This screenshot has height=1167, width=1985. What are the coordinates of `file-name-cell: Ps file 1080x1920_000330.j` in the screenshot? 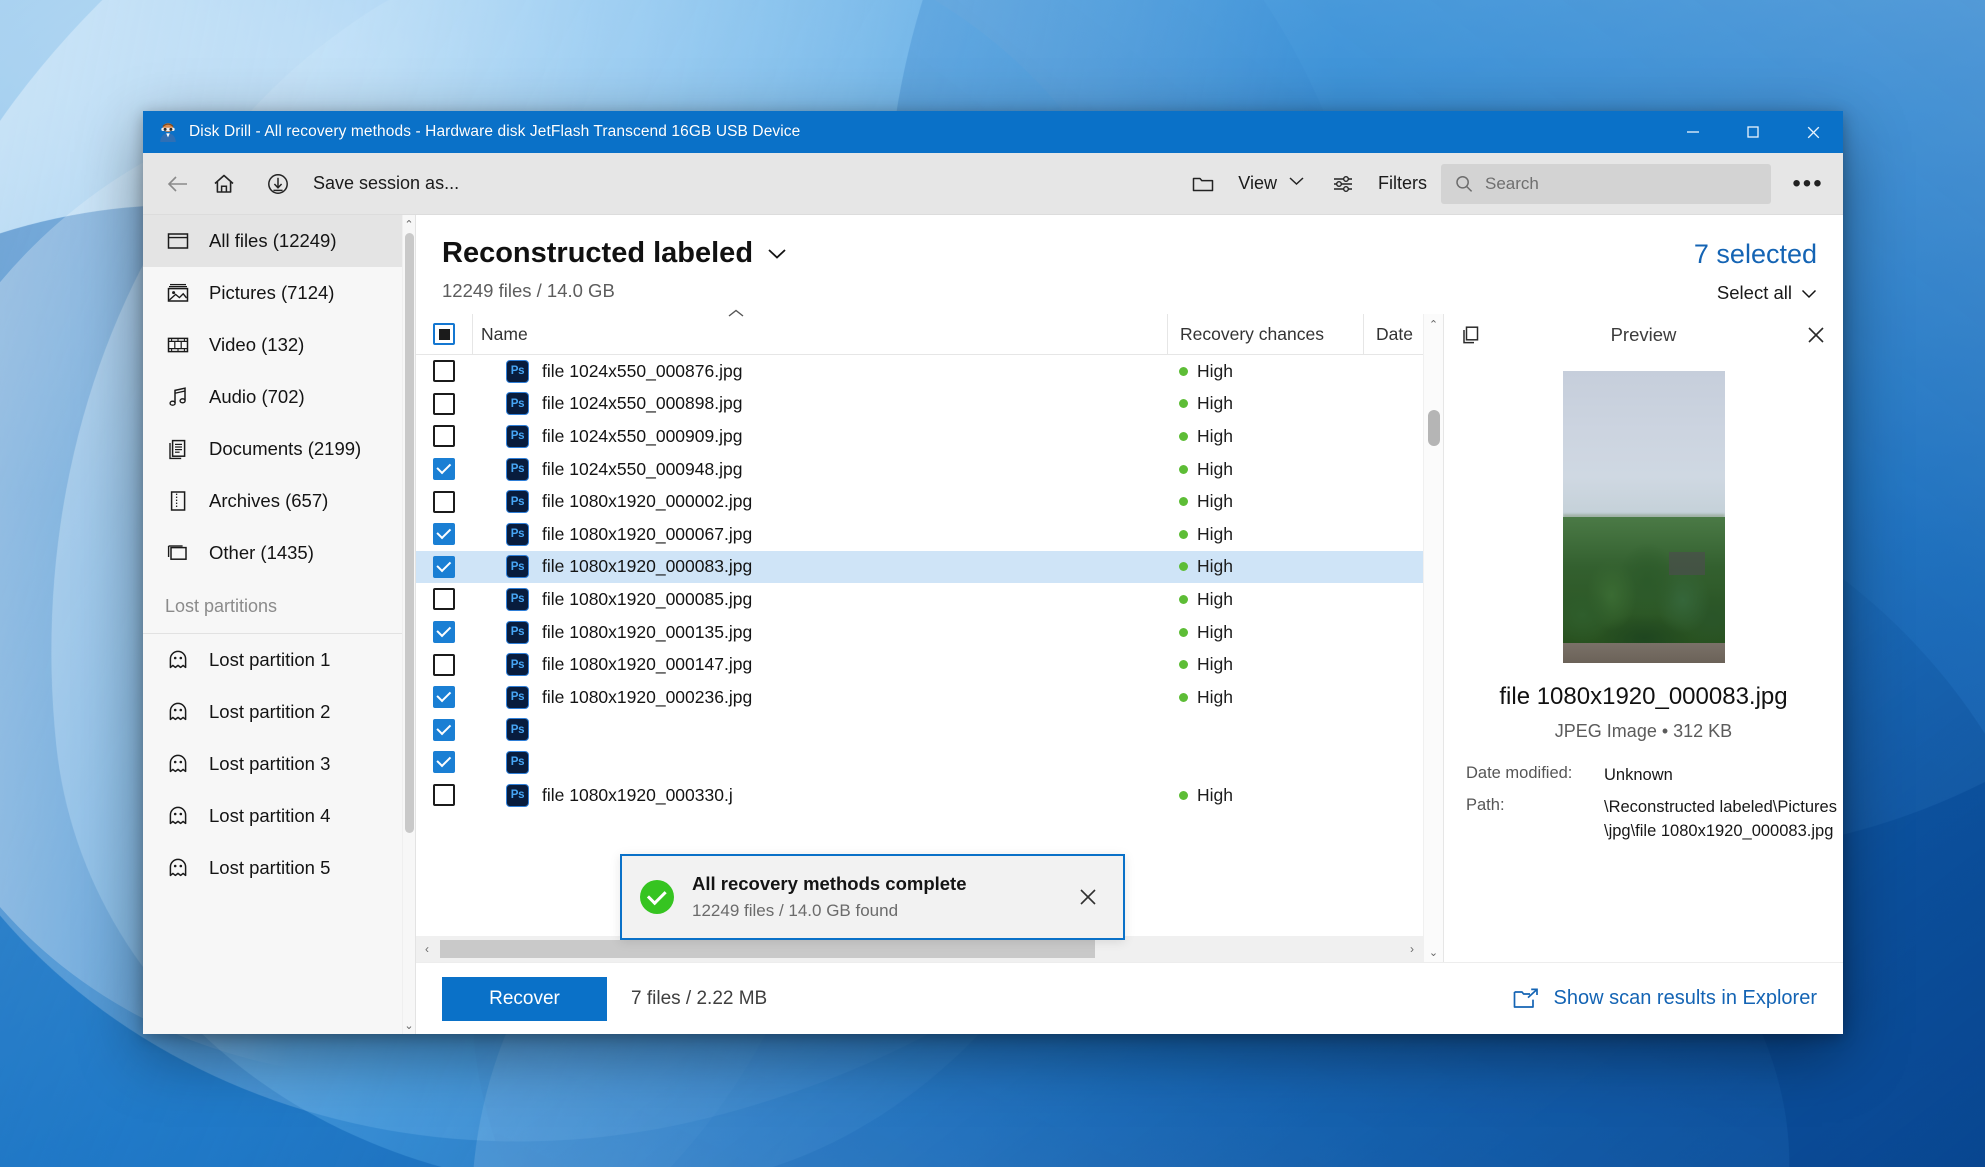 It's located at (819, 795).